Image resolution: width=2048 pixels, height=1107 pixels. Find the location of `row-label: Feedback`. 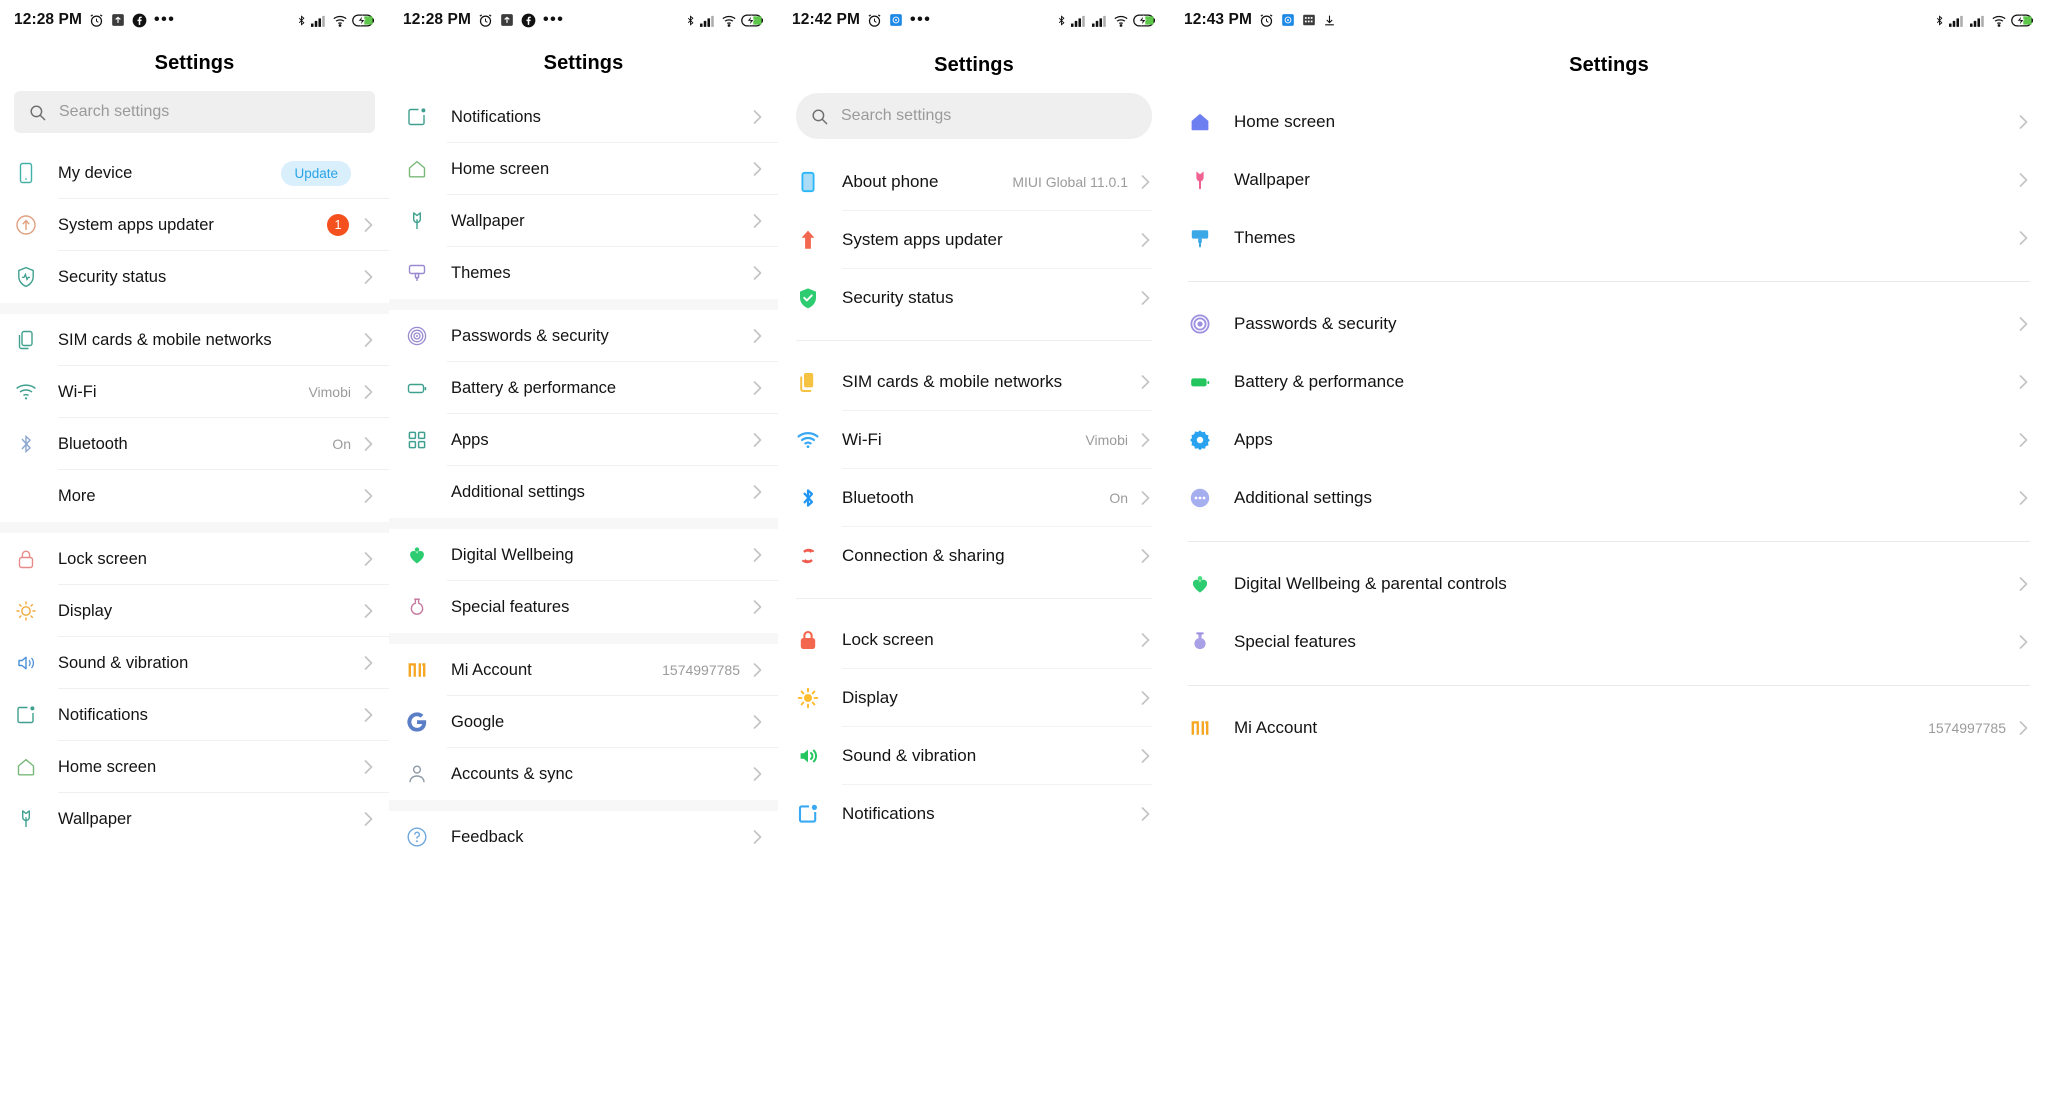

row-label: Feedback is located at coordinates (487, 836).